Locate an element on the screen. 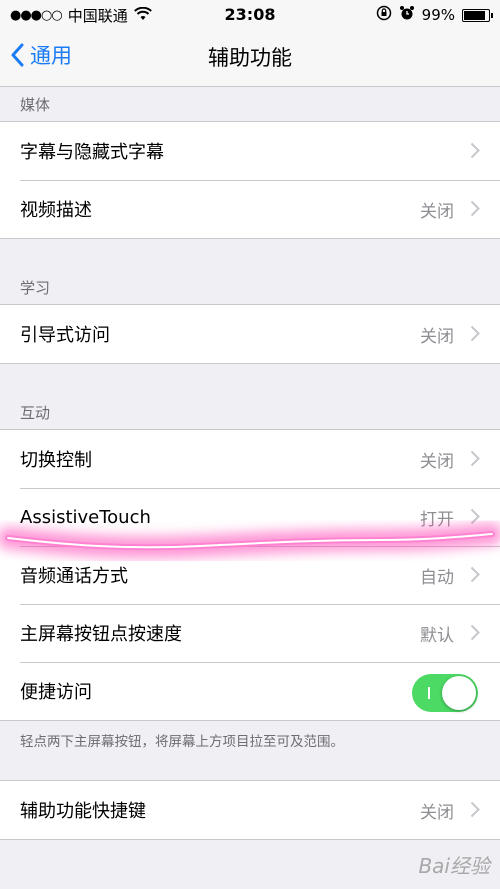 The height and width of the screenshot is (889, 500). group-learning: 引导式访问 关闭 is located at coordinates (250, 334).